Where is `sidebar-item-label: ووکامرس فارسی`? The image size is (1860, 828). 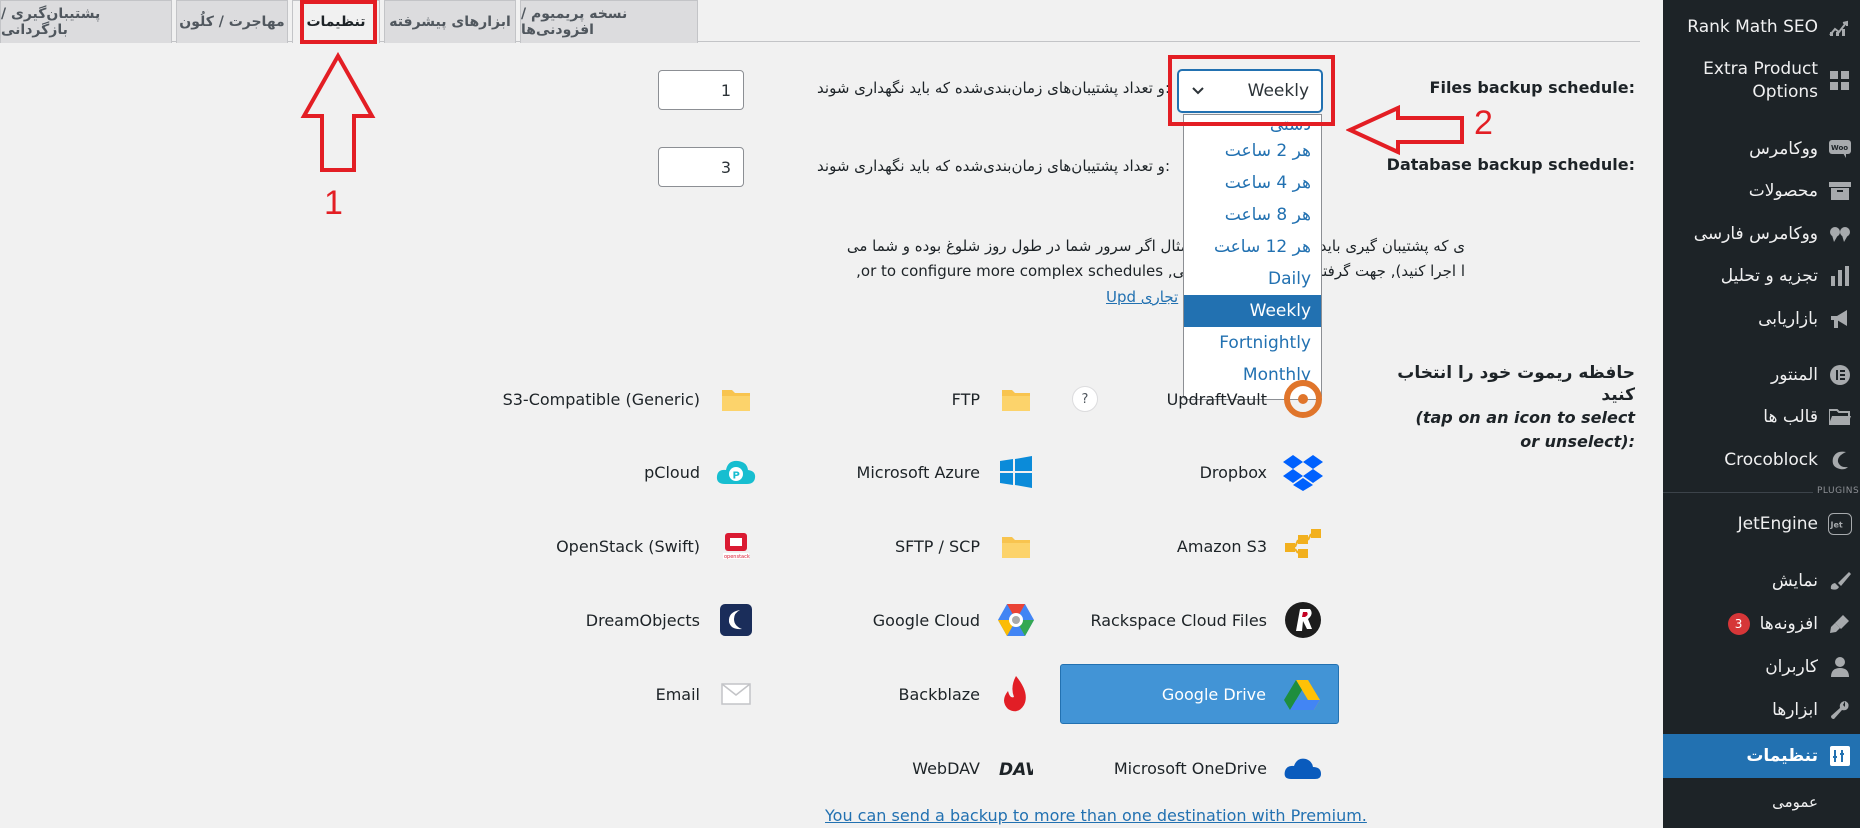
sidebar-item-label: ووکامرس فارسی is located at coordinates (1755, 233).